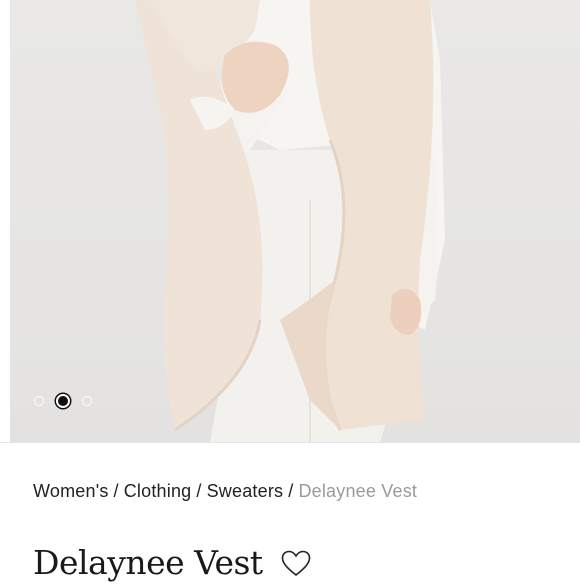  What do you see at coordinates (358, 491) in the screenshot?
I see `breadcrumb-current: Delaynee Vest` at bounding box center [358, 491].